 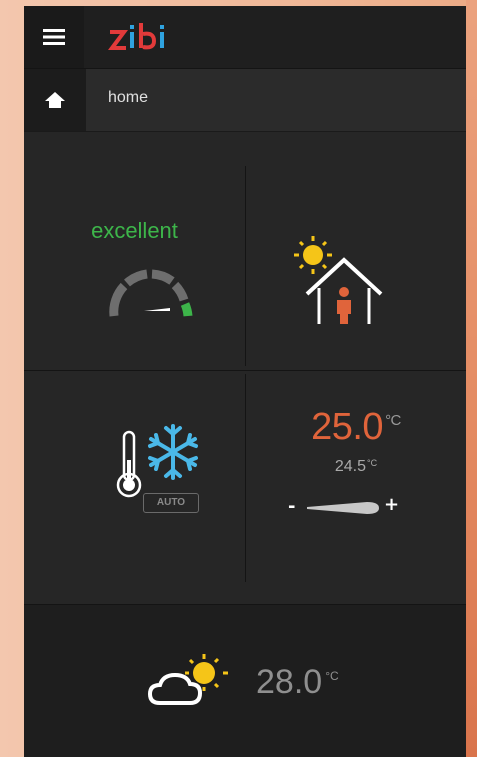 I want to click on setpoint-unit: °C, so click(x=393, y=420).